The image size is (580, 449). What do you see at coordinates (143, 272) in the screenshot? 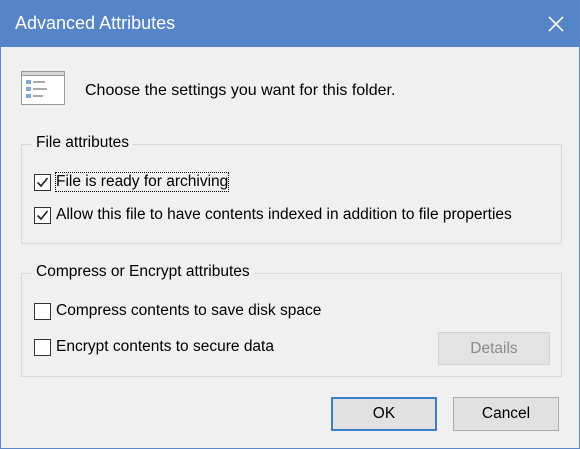
I see `compress-encrypt-label: Compress or Encrypt attributes` at bounding box center [143, 272].